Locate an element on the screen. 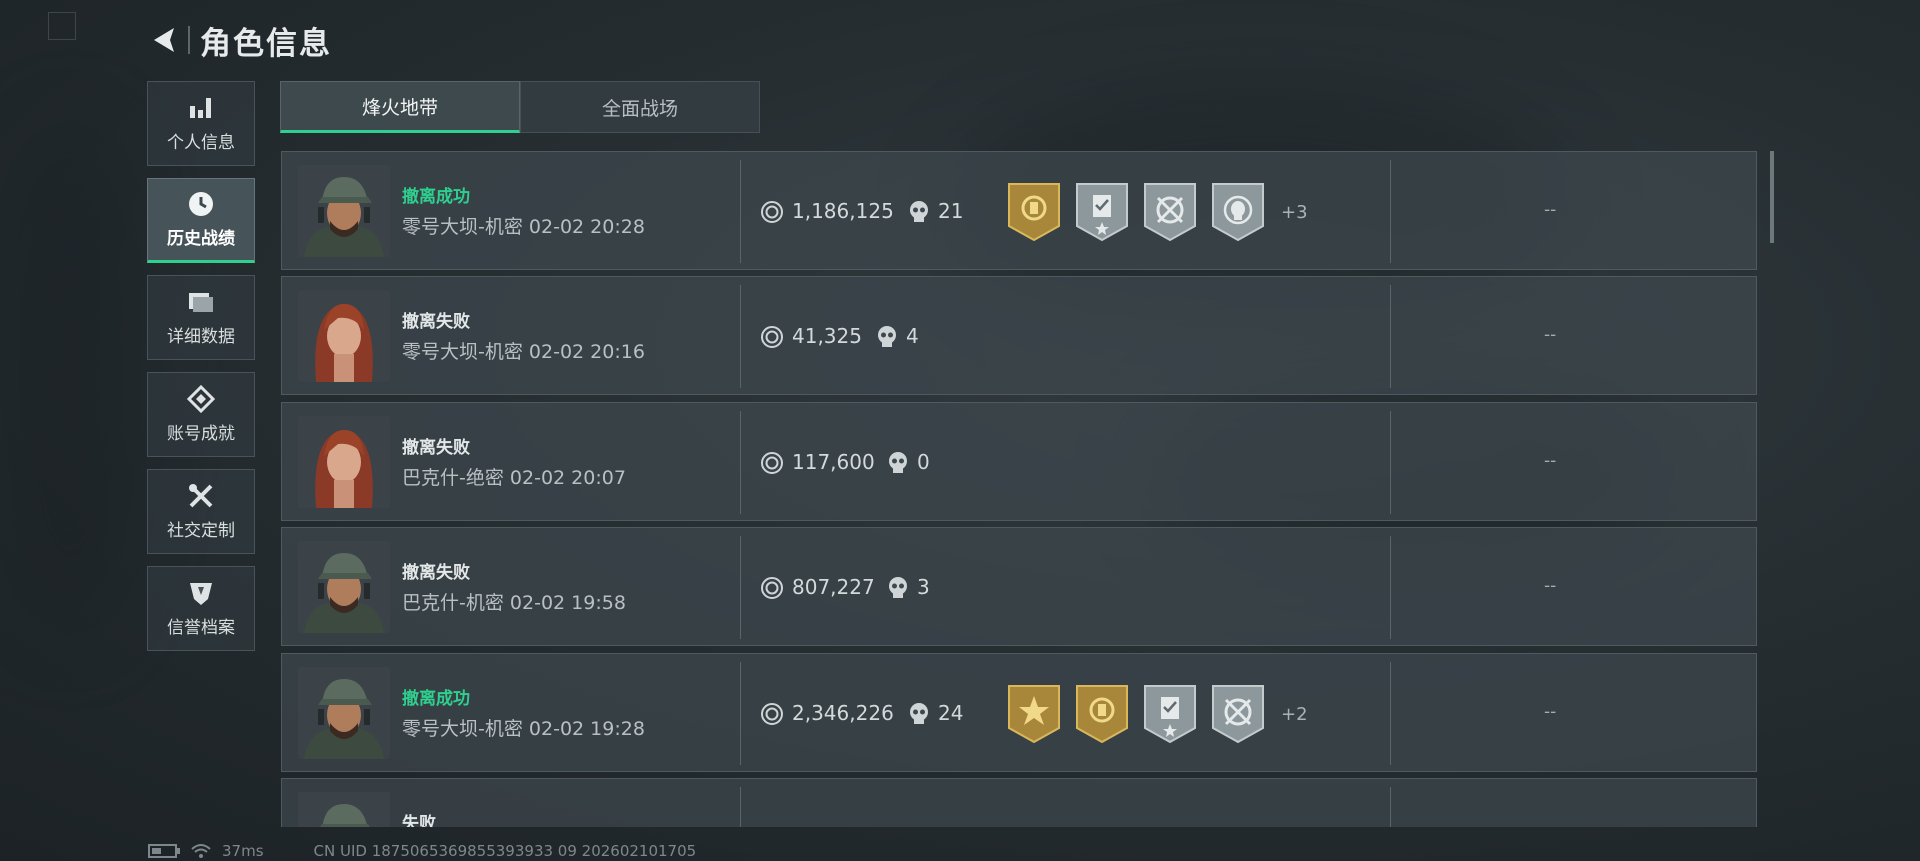 This screenshot has height=861, width=1920. sidebar: 个人信息 历史战绩 详细数据 账号成就 社交定制 信誉档案 is located at coordinates (202, 372).